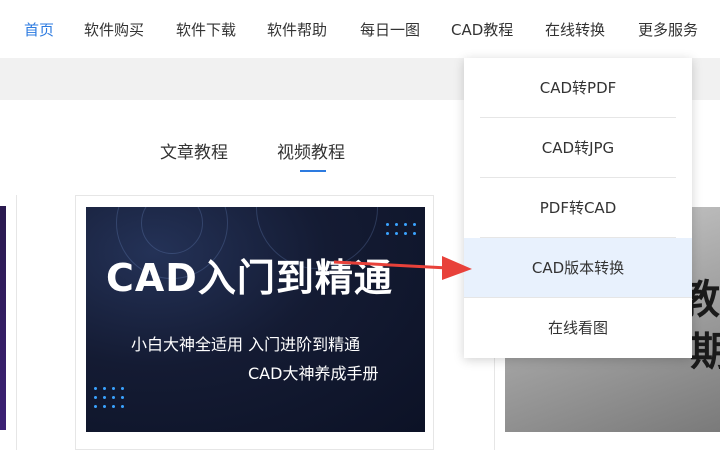 This screenshot has width=720, height=450. I want to click on top-nav: 首页 软件购买 软件下载 软件帮助 每日一图 CAD教程 在线转换 更多服务, so click(360, 29).